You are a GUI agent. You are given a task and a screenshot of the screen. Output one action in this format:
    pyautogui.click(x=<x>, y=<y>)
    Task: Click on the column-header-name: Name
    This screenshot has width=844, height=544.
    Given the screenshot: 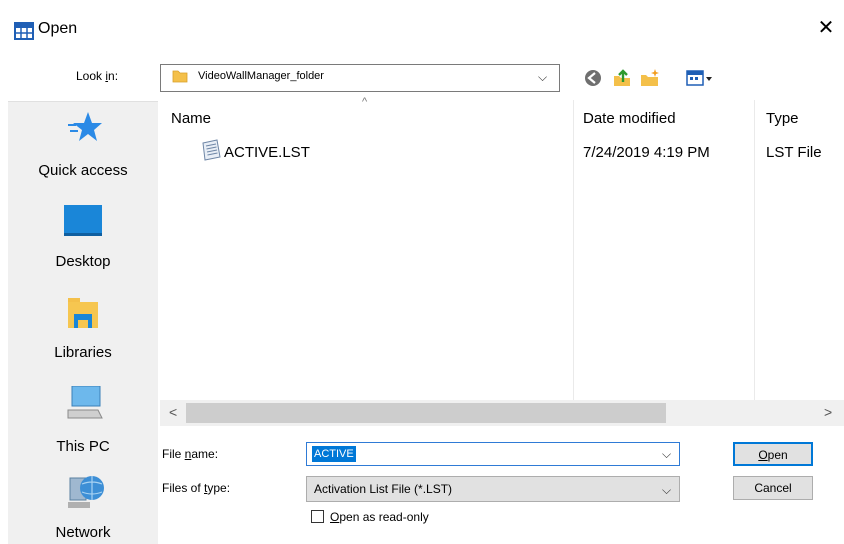 What is the action you would take?
    pyautogui.click(x=191, y=118)
    